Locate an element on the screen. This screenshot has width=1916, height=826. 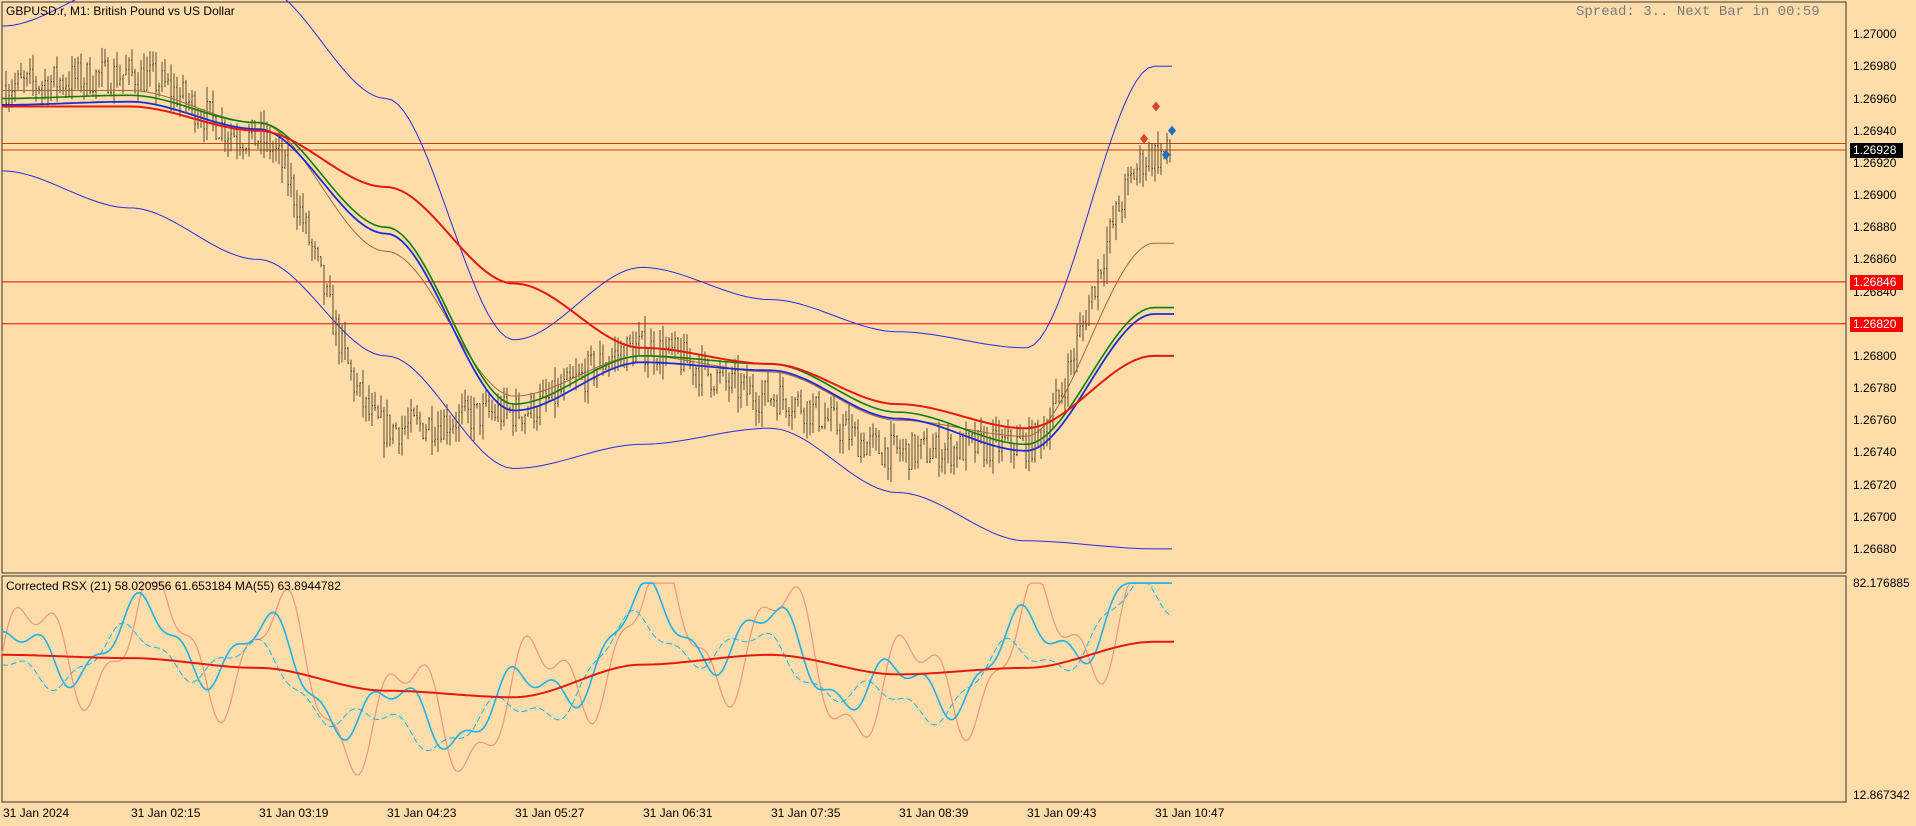
time-tick: 31 Jan 08:39 is located at coordinates (934, 813).